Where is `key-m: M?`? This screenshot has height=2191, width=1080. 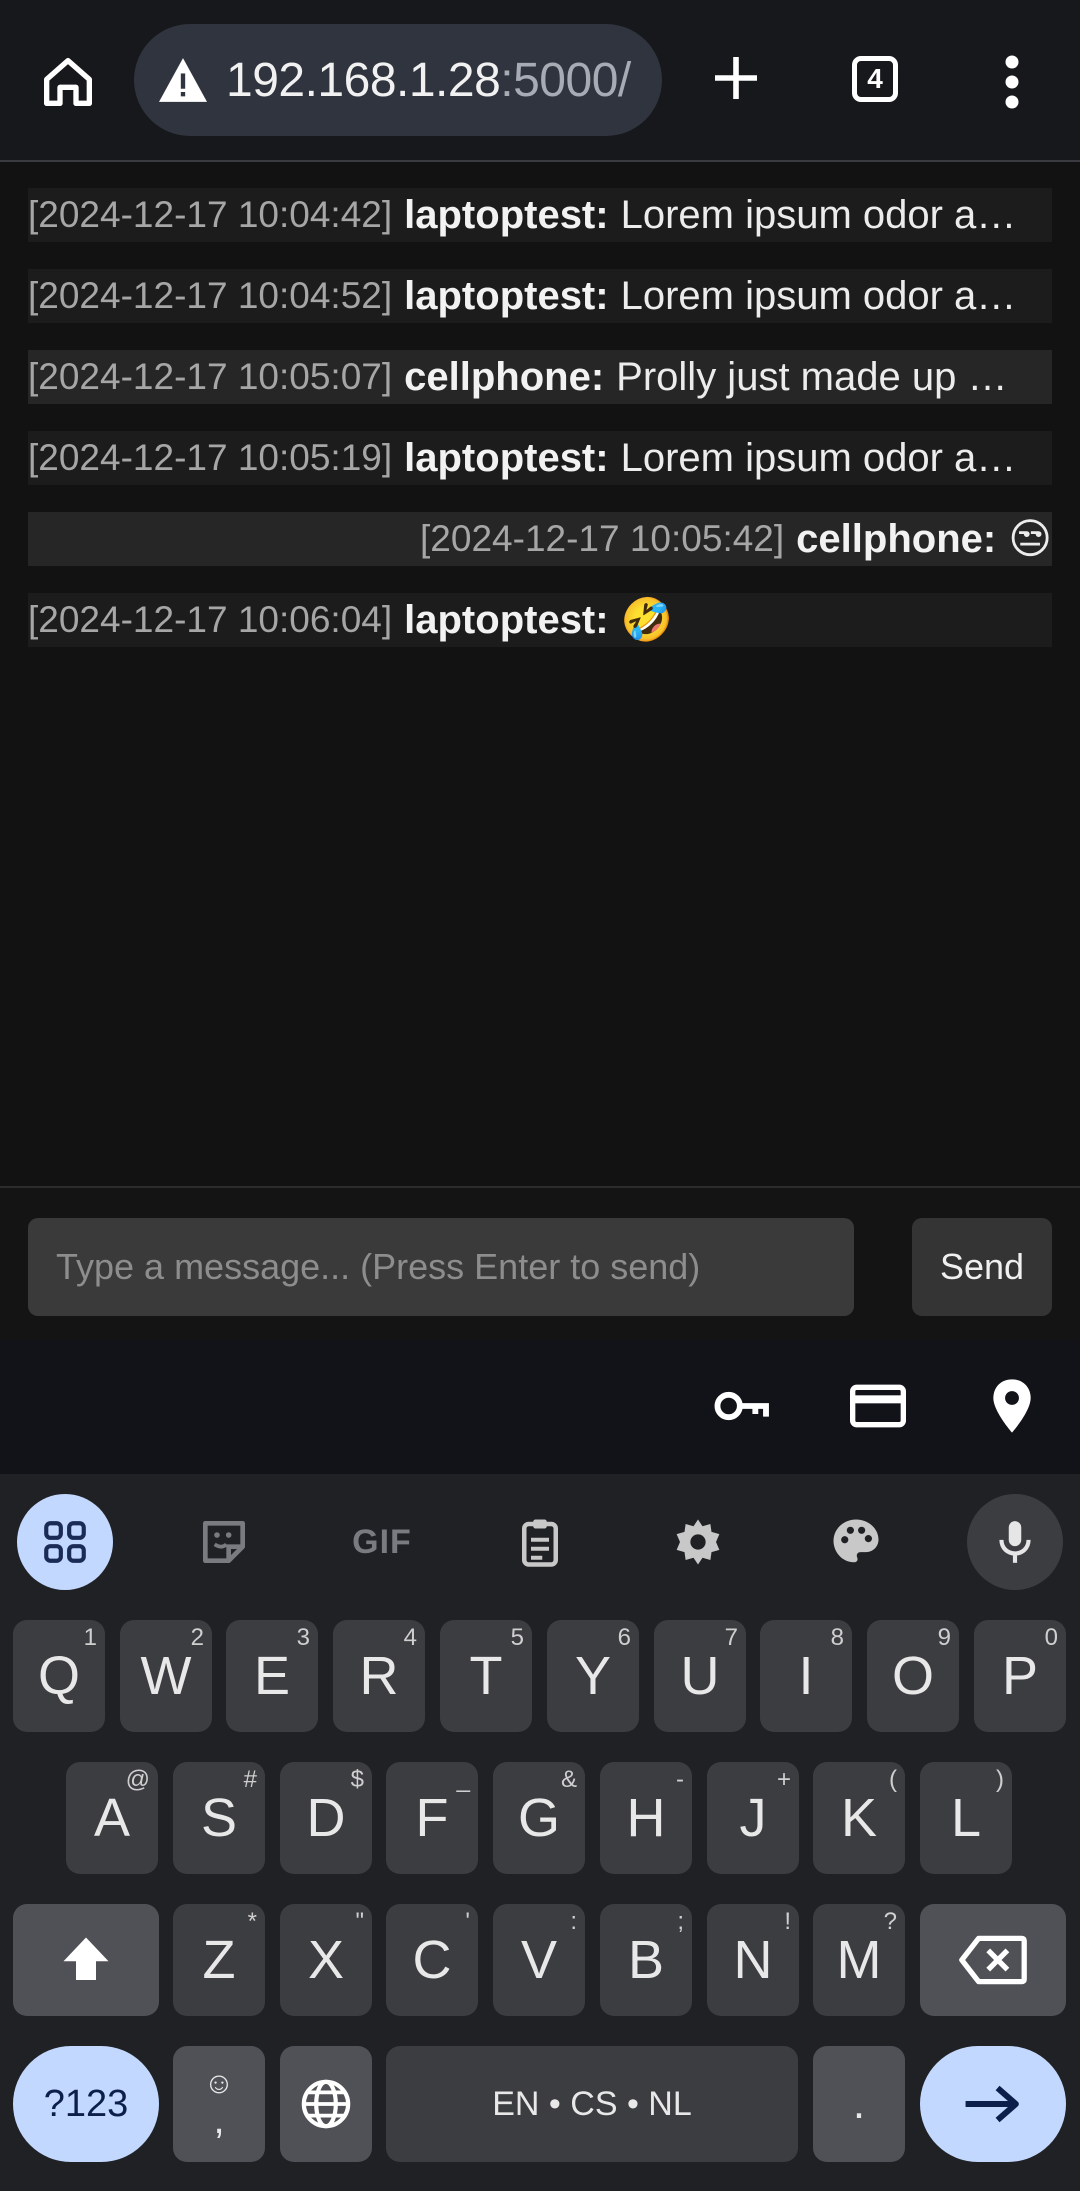 key-m: M? is located at coordinates (859, 1960).